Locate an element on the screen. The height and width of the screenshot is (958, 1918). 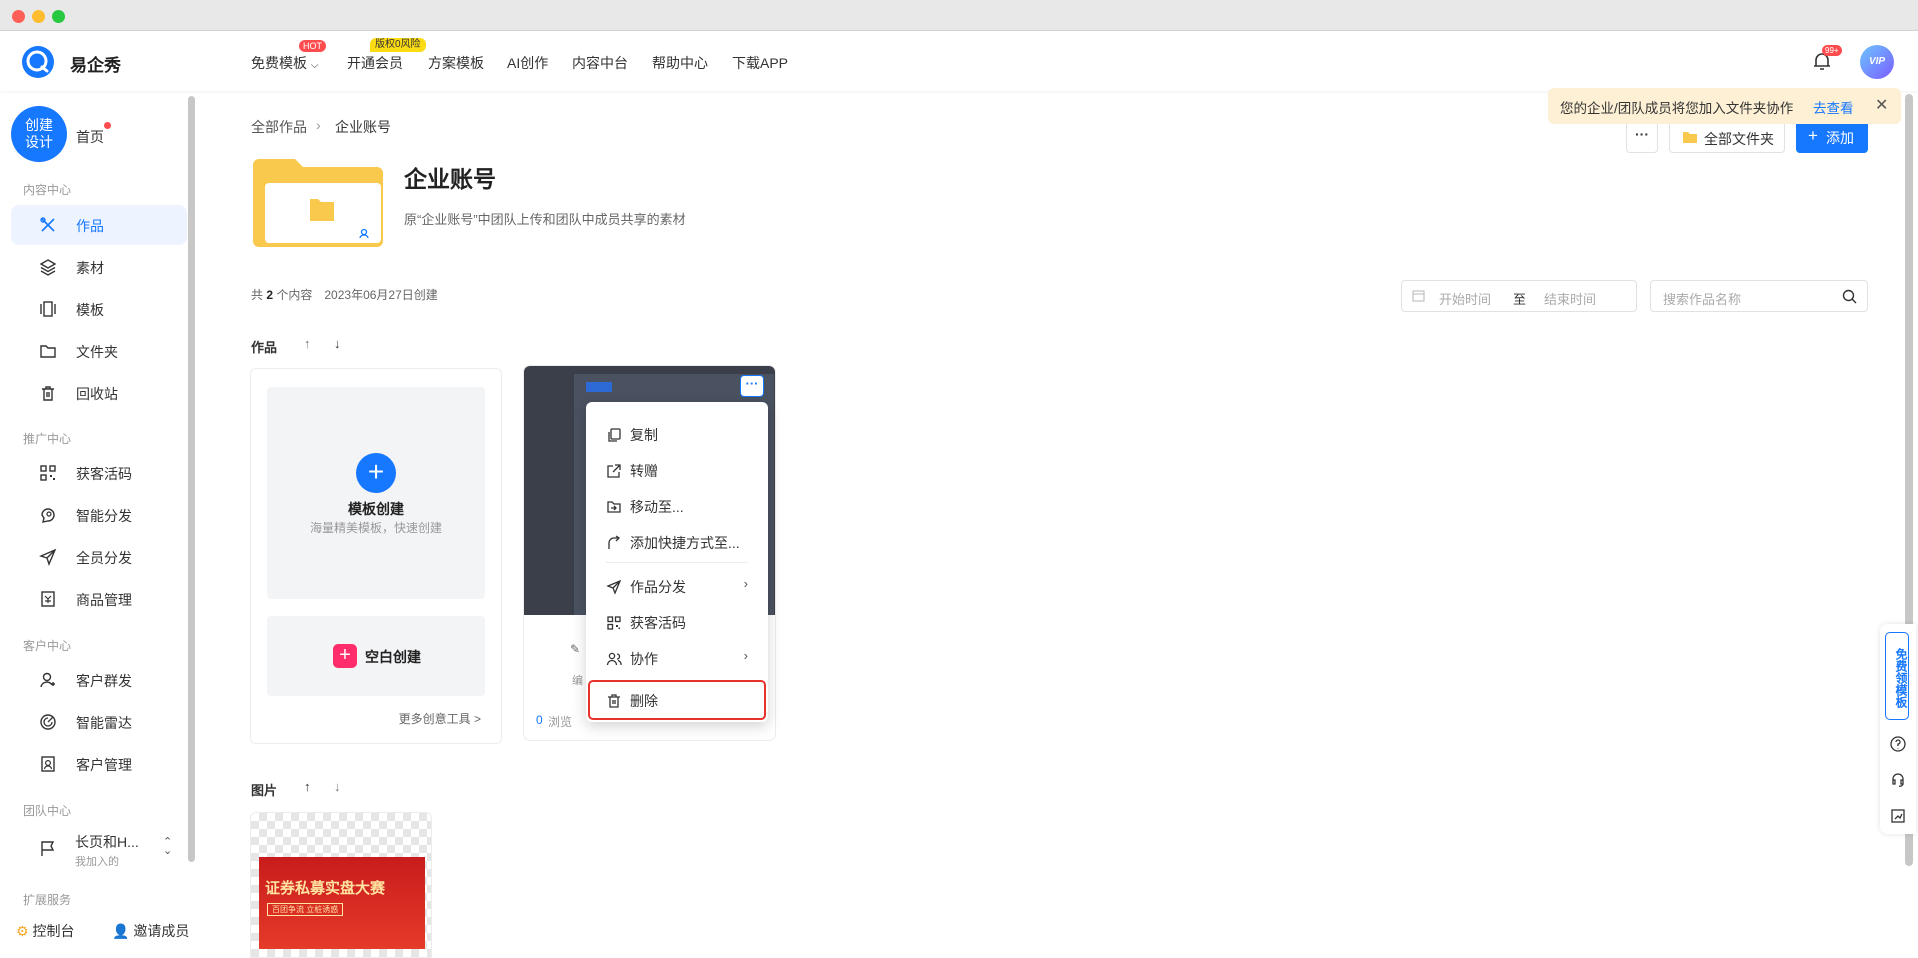
sidebar-item-all-staff-distribution: 全员分发 is located at coordinates (99, 557).